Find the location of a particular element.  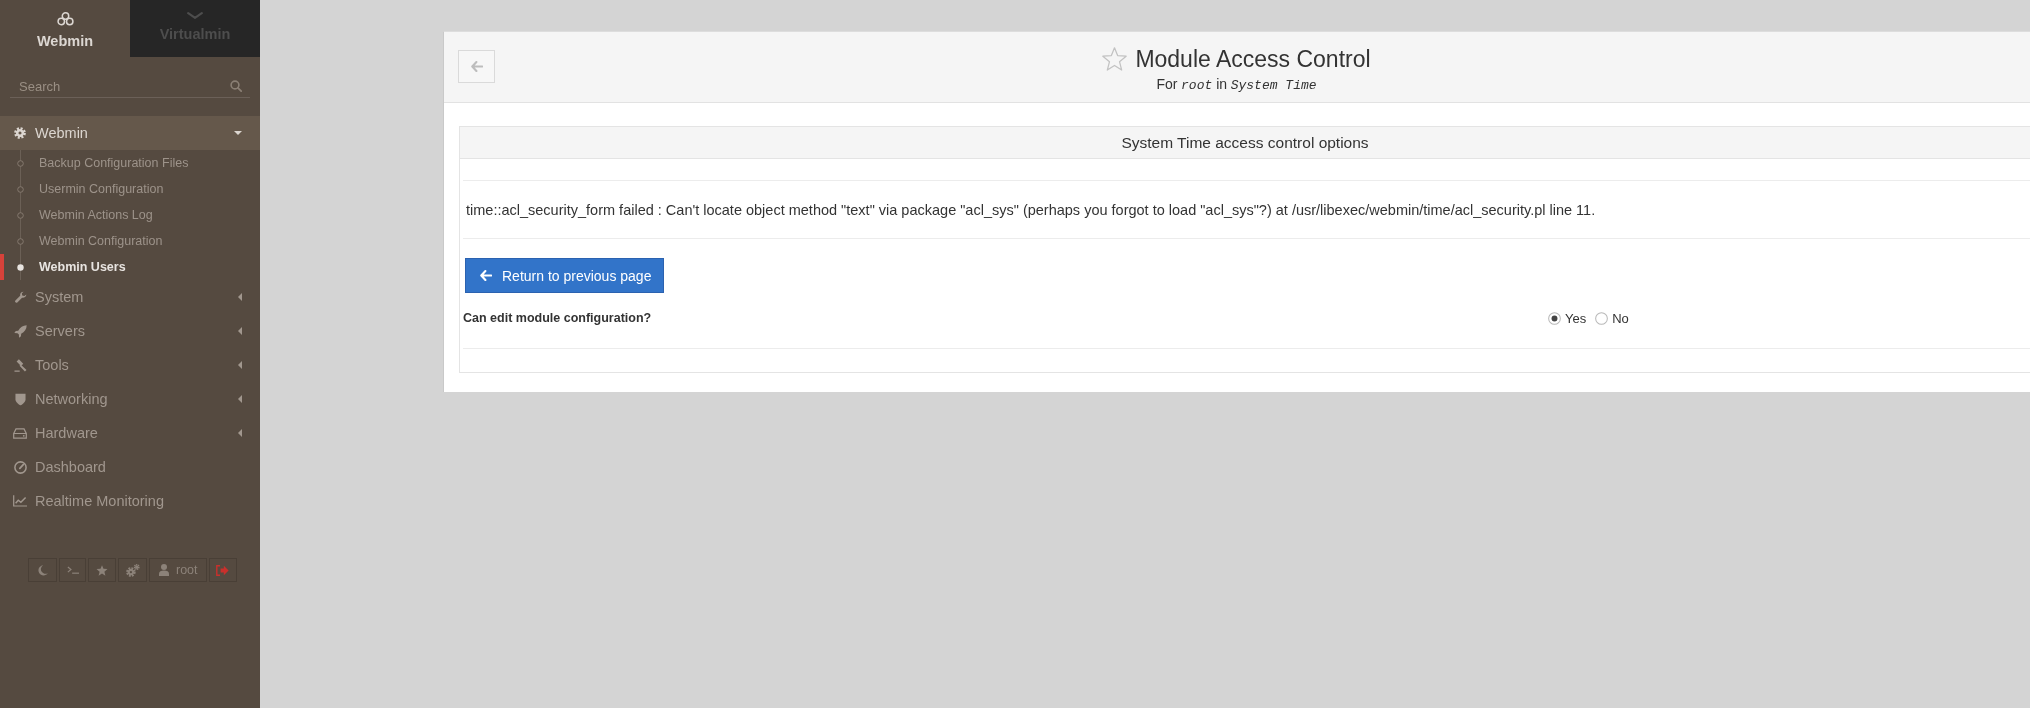

logout-button is located at coordinates (222, 570).